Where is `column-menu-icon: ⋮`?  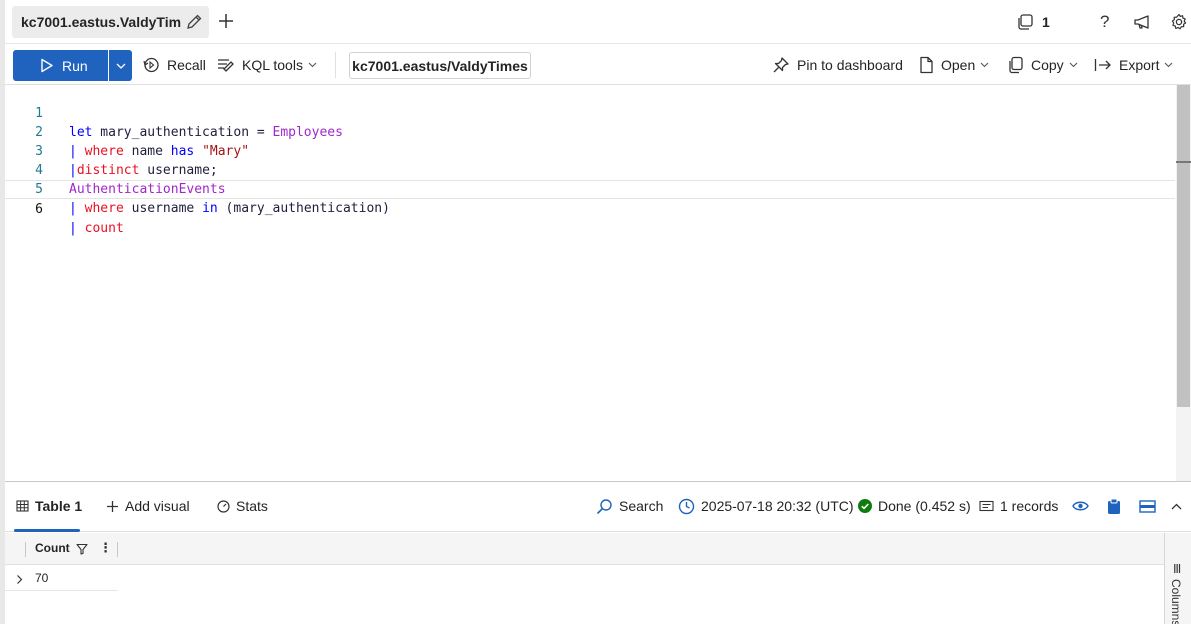
column-menu-icon: ⋮ is located at coordinates (105, 548).